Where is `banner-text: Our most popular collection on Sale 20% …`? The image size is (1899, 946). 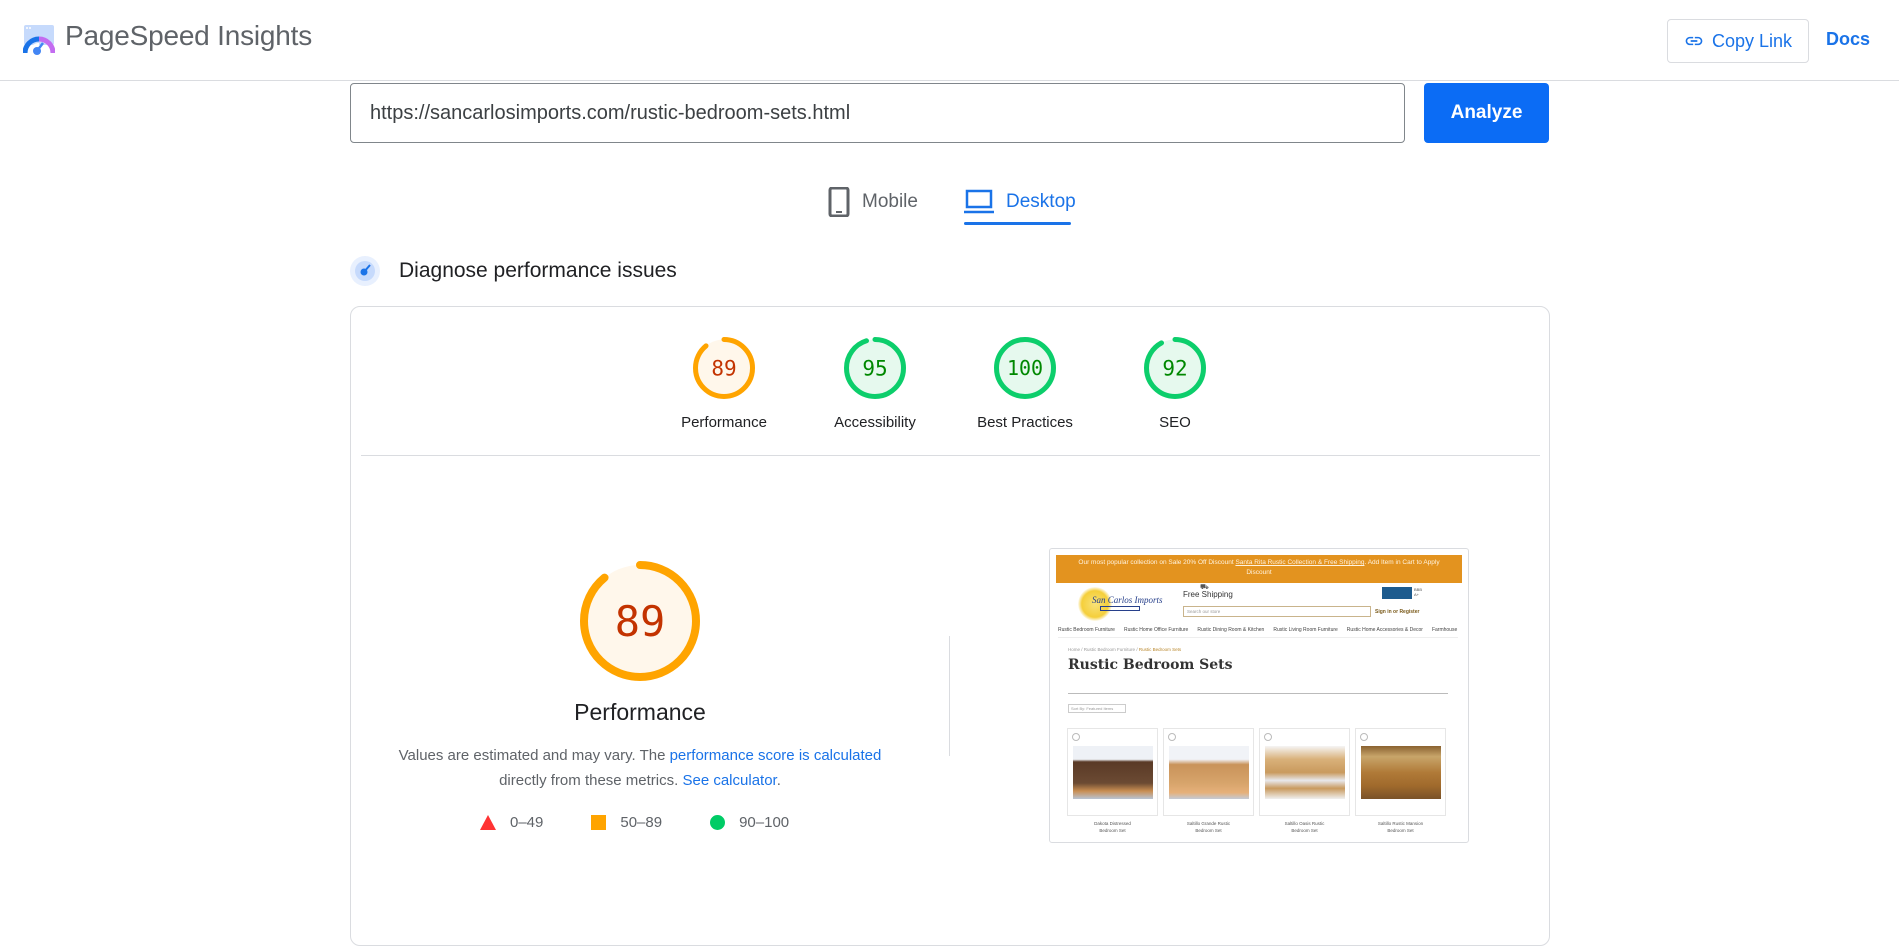 banner-text: Our most popular collection on Sale 20% … is located at coordinates (1157, 562).